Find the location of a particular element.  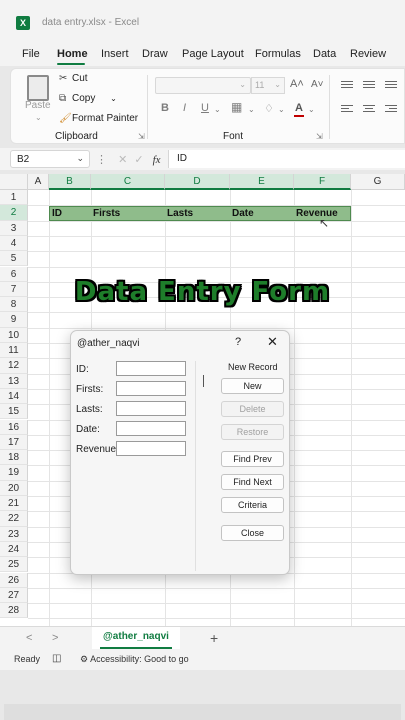

tab-draw: Draw is located at coordinates (155, 54).